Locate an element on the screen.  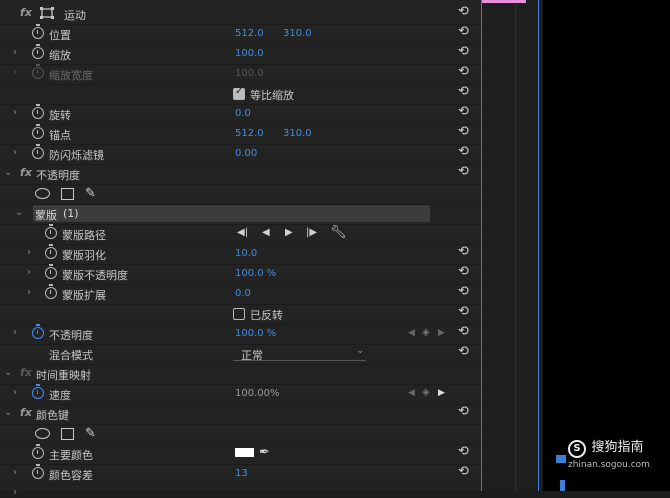
clip-bar is located at coordinates (504, 1).